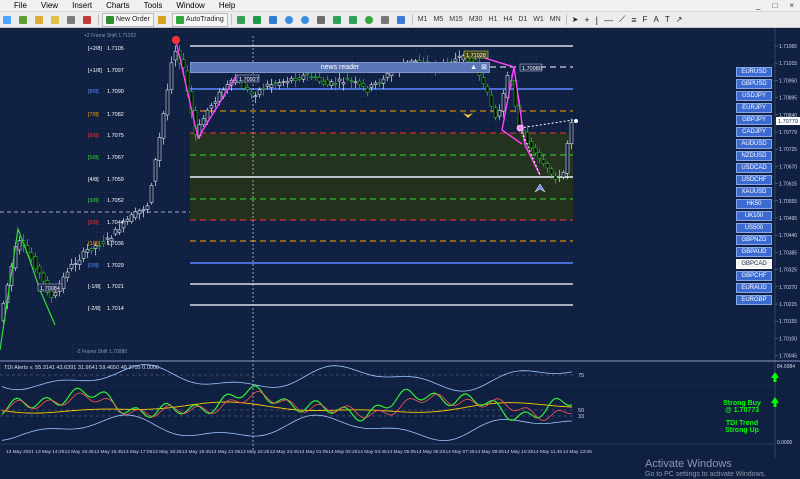 Image resolution: width=800 pixels, height=479 pixels. What do you see at coordinates (322, 20) in the screenshot?
I see `tile-windows-icon` at bounding box center [322, 20].